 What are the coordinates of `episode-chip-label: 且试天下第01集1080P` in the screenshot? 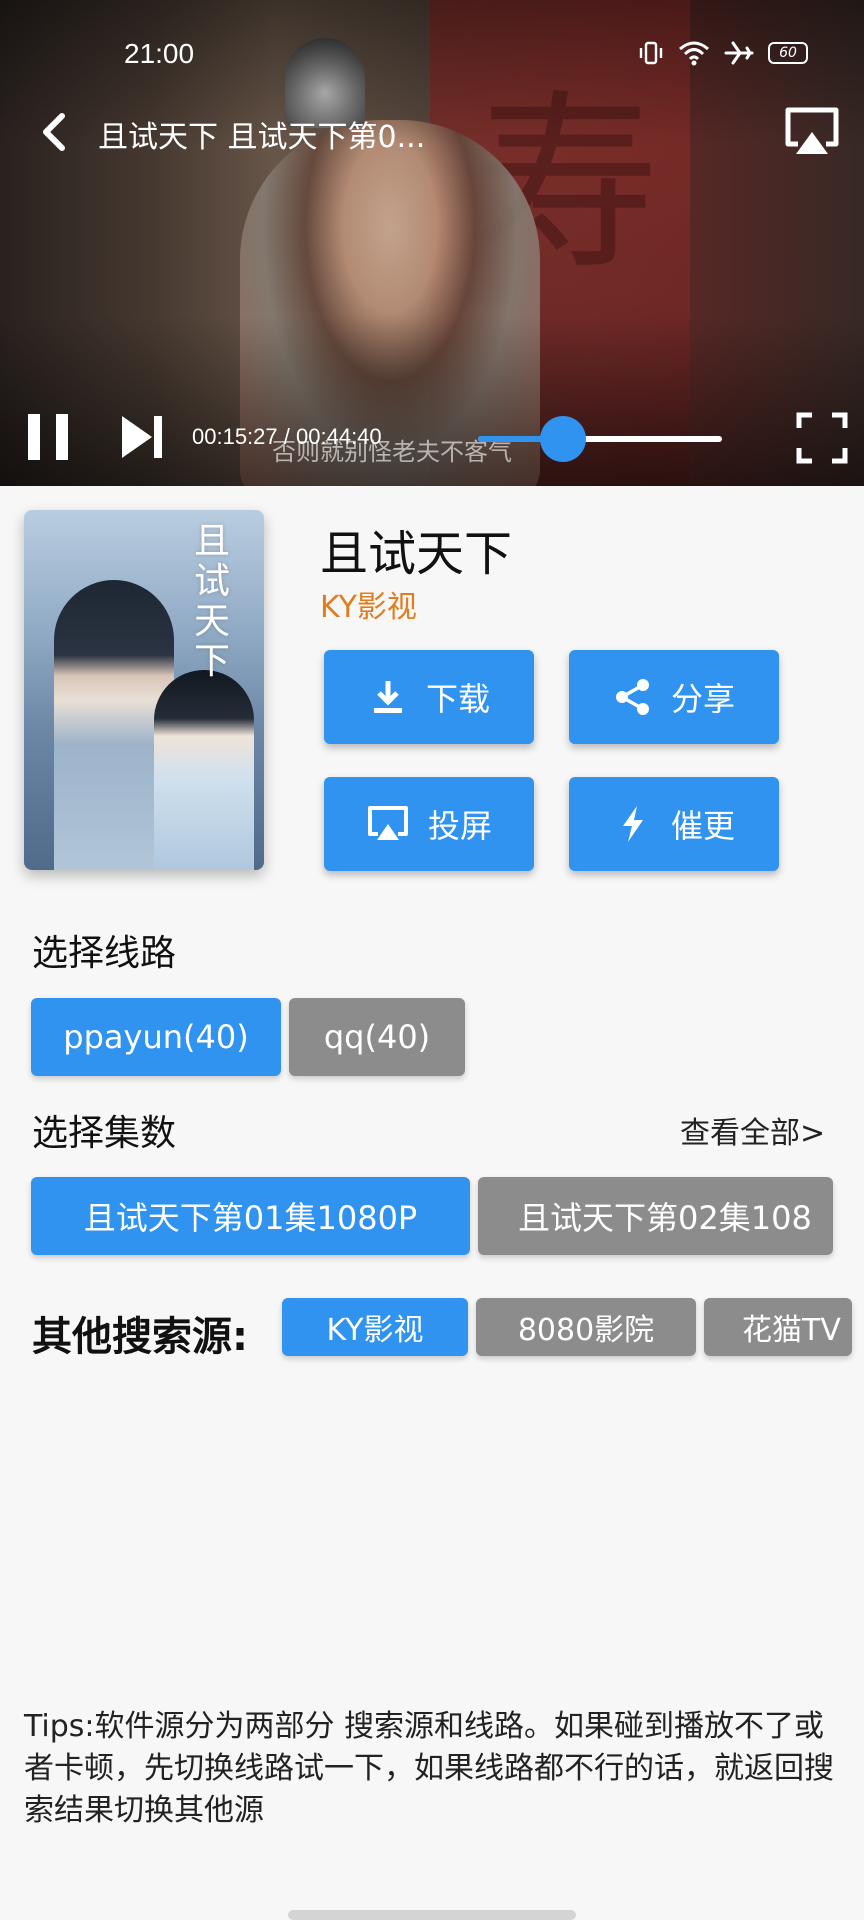 It's located at (250, 1218).